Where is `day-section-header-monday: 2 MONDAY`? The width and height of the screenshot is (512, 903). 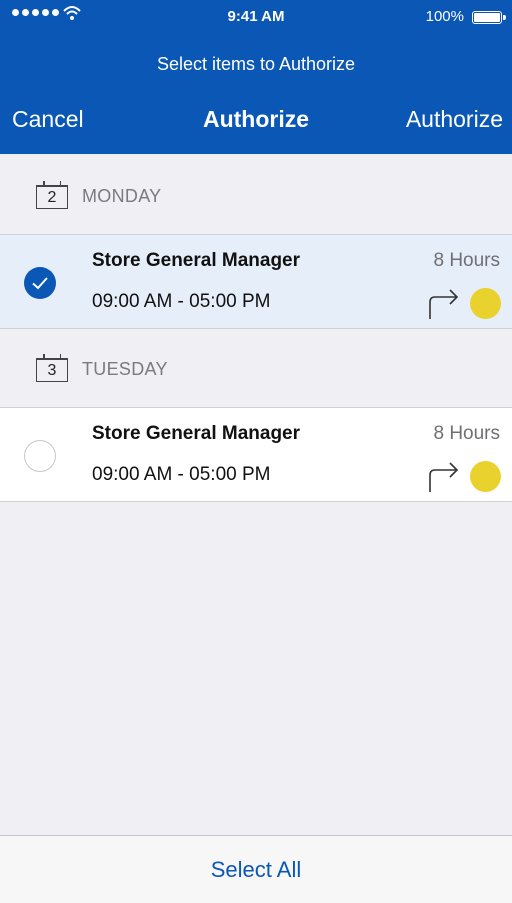
day-section-header-monday: 2 MONDAY is located at coordinates (256, 194).